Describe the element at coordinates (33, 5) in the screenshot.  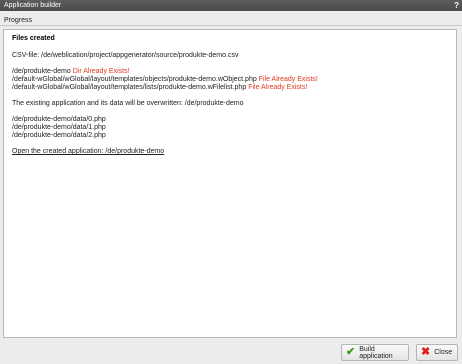
I see `window-title: Application builder` at that location.